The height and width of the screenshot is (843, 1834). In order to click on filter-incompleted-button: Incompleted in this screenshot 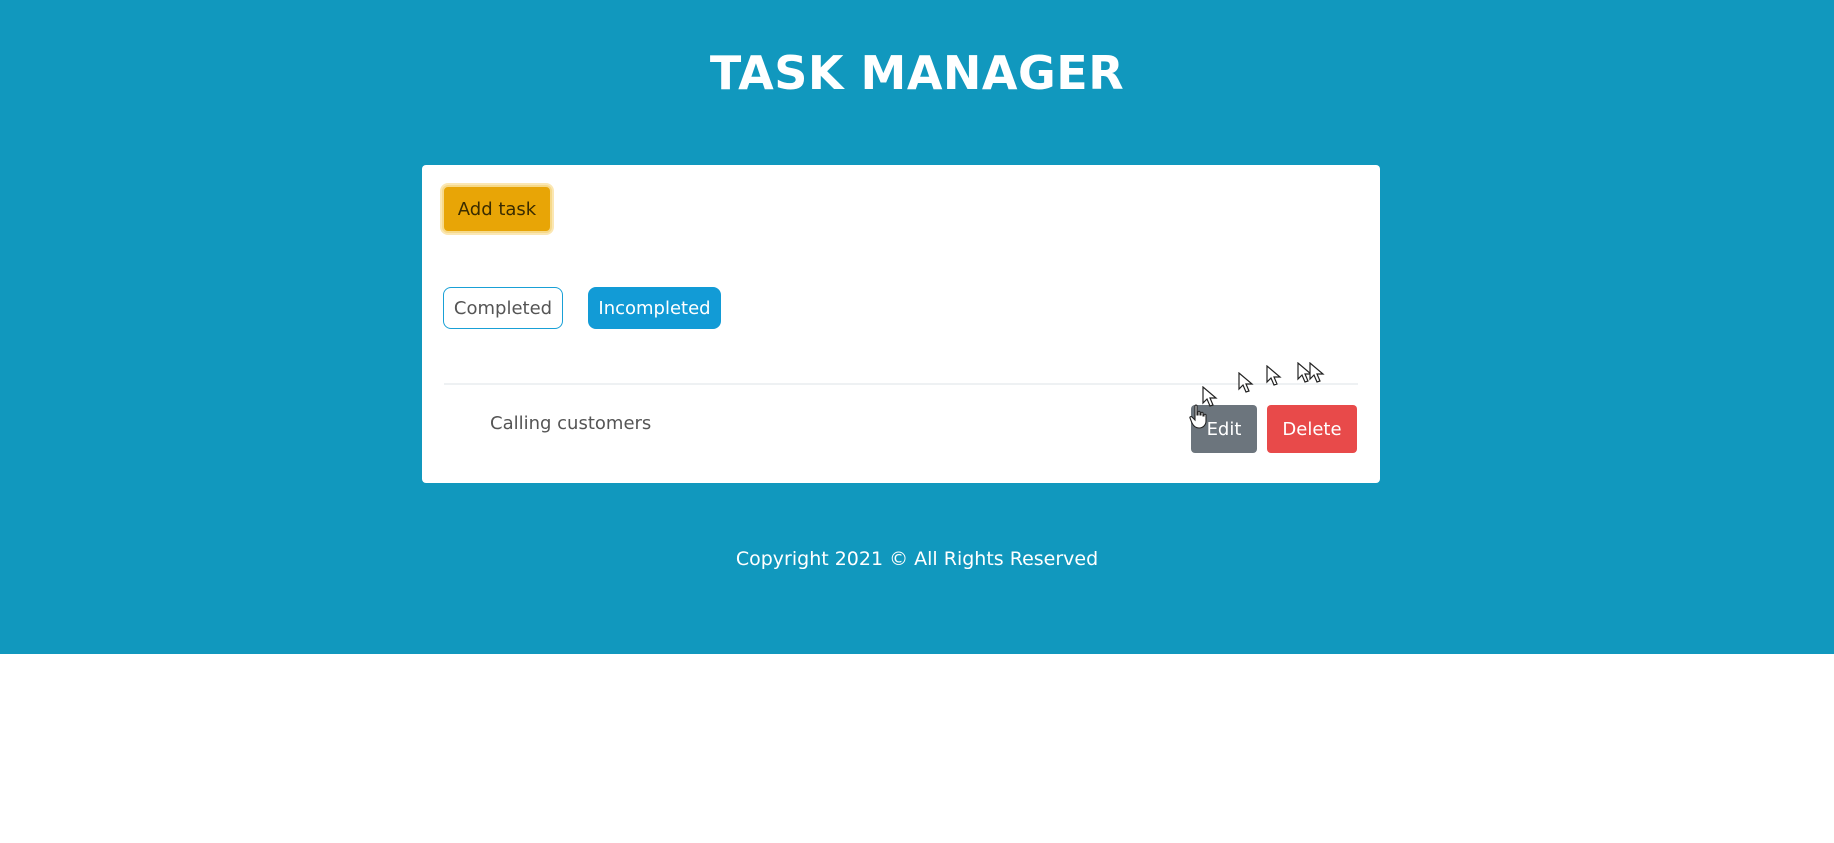, I will do `click(654, 308)`.